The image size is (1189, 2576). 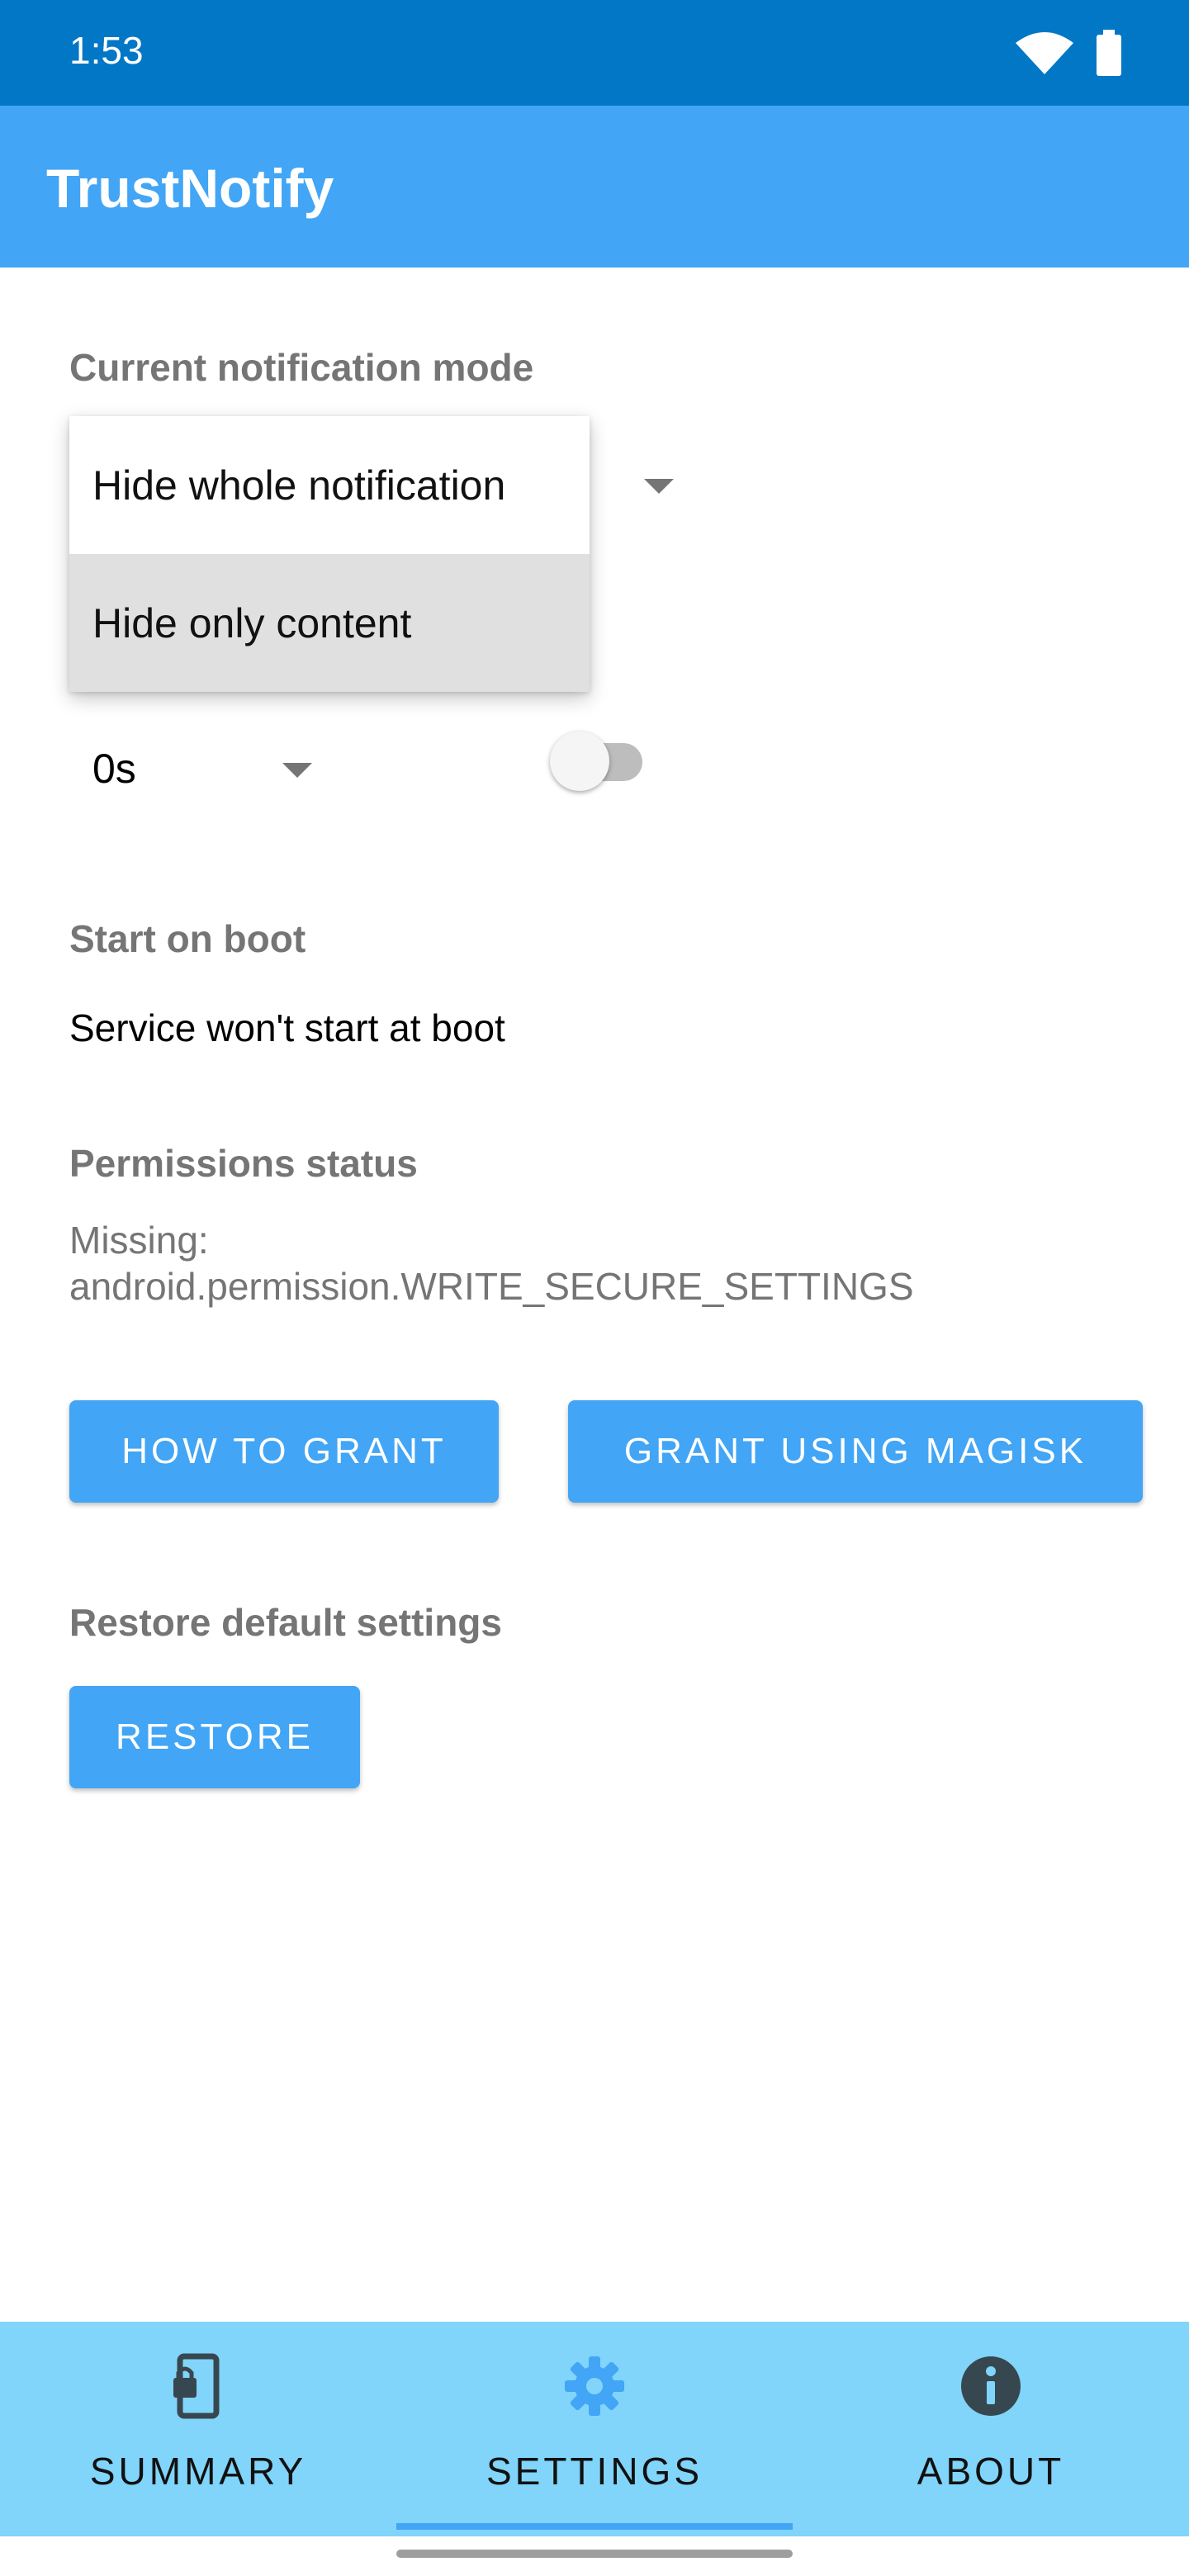 I want to click on gesture-handle, so click(x=594, y=2554).